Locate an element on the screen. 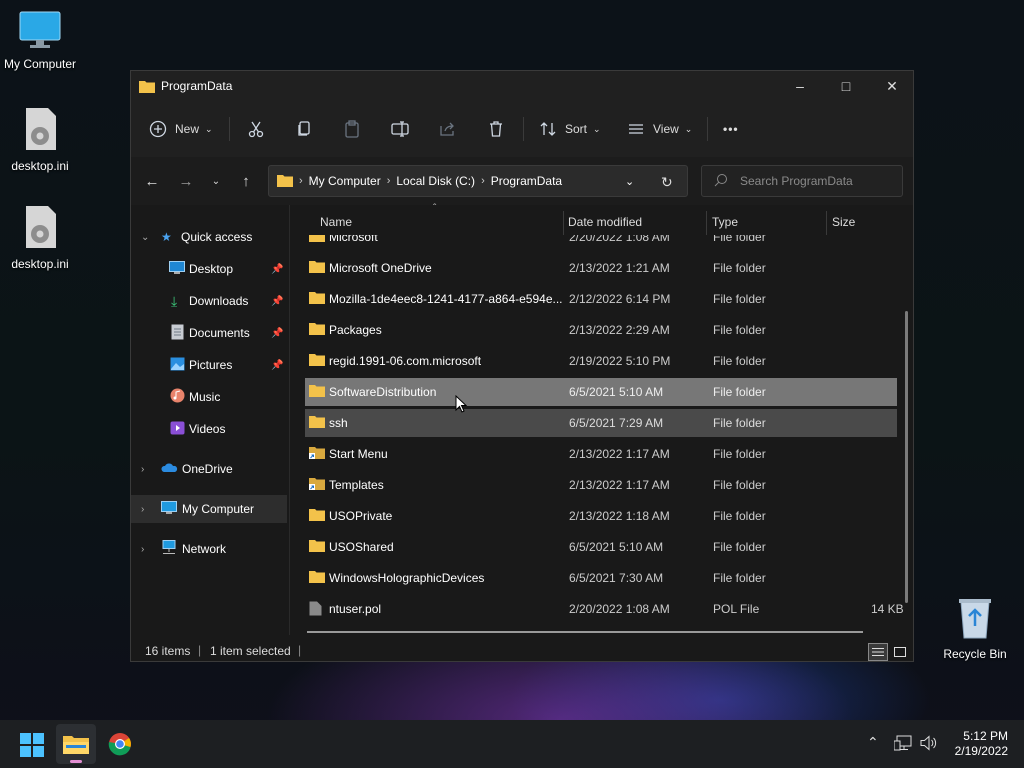  details-view-icon is located at coordinates (878, 652).